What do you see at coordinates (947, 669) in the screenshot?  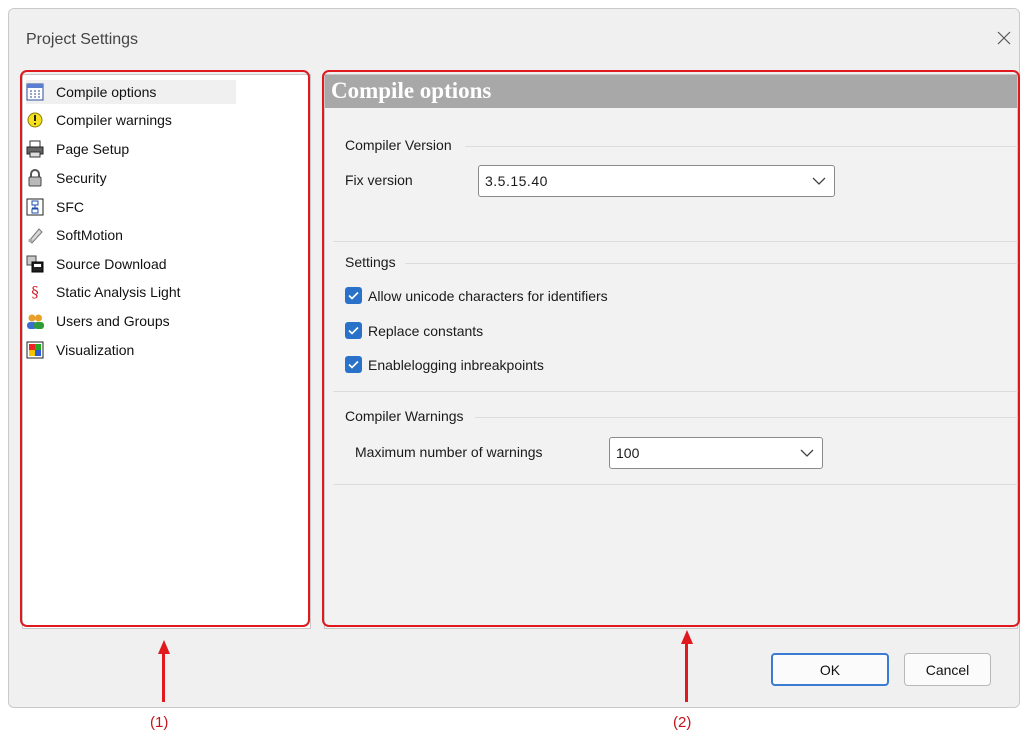 I see `cancel-button: Cancel` at bounding box center [947, 669].